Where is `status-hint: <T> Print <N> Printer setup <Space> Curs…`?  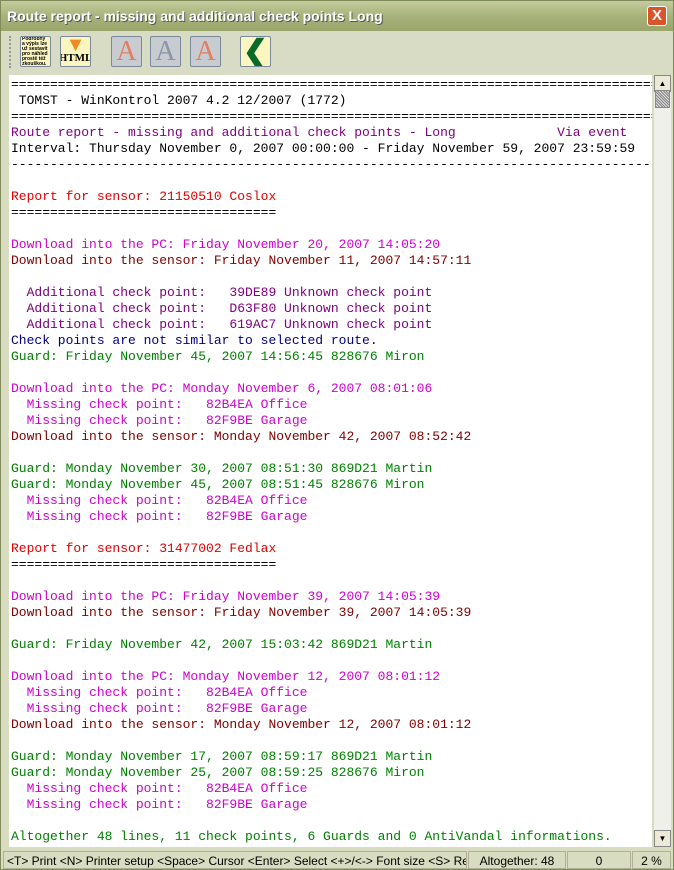 status-hint: <T> Print <N> Printer setup <Space> Curs… is located at coordinates (235, 860).